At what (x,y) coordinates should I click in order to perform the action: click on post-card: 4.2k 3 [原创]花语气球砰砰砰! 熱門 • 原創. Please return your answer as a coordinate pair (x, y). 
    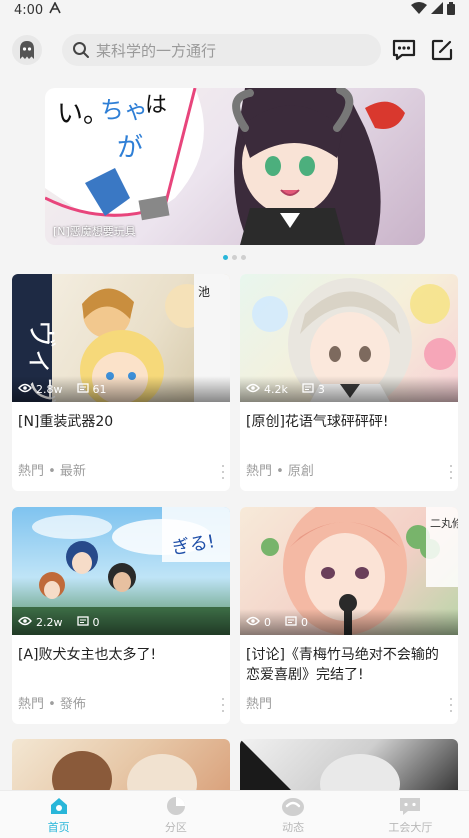
    Looking at the image, I should click on (349, 382).